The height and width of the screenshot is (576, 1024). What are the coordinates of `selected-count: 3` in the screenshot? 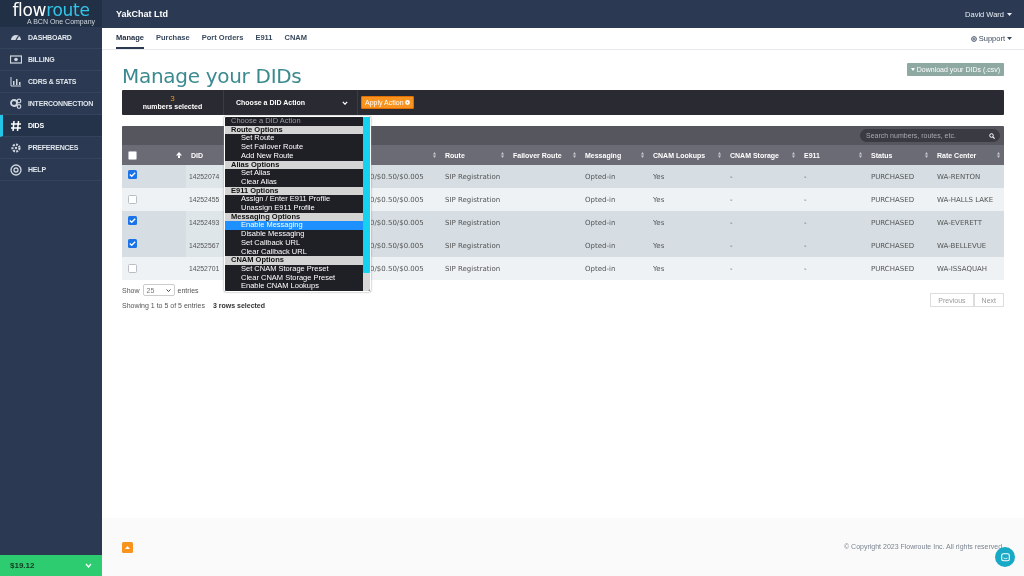 It's located at (172, 99).